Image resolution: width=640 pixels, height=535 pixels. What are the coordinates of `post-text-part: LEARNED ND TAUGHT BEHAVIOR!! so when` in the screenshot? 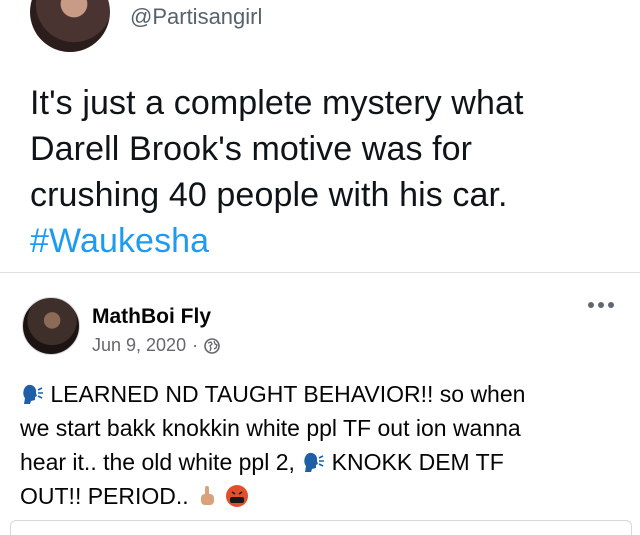 It's located at (288, 394).